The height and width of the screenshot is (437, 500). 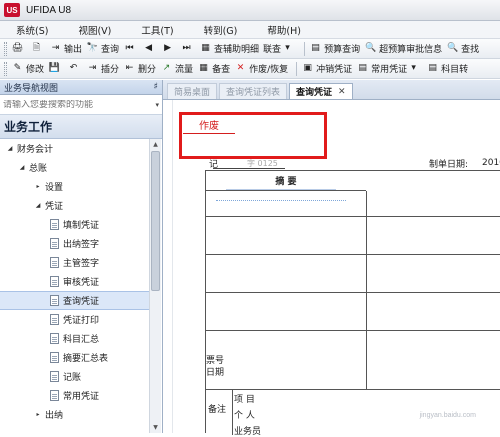 What do you see at coordinates (74, 148) in the screenshot?
I see `tree-item-financial-accounting: ◢ 财务会计` at bounding box center [74, 148].